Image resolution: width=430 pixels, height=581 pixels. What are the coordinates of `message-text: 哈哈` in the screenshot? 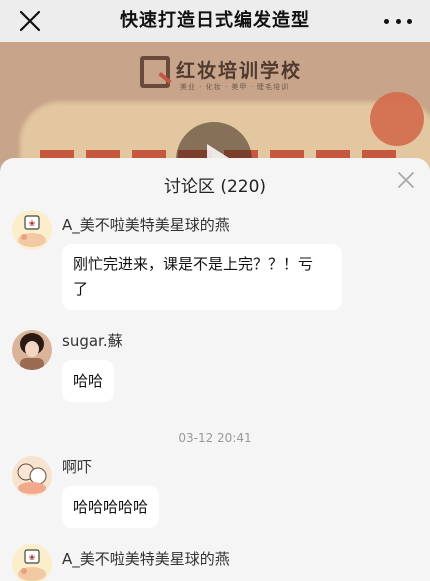 It's located at (88, 381).